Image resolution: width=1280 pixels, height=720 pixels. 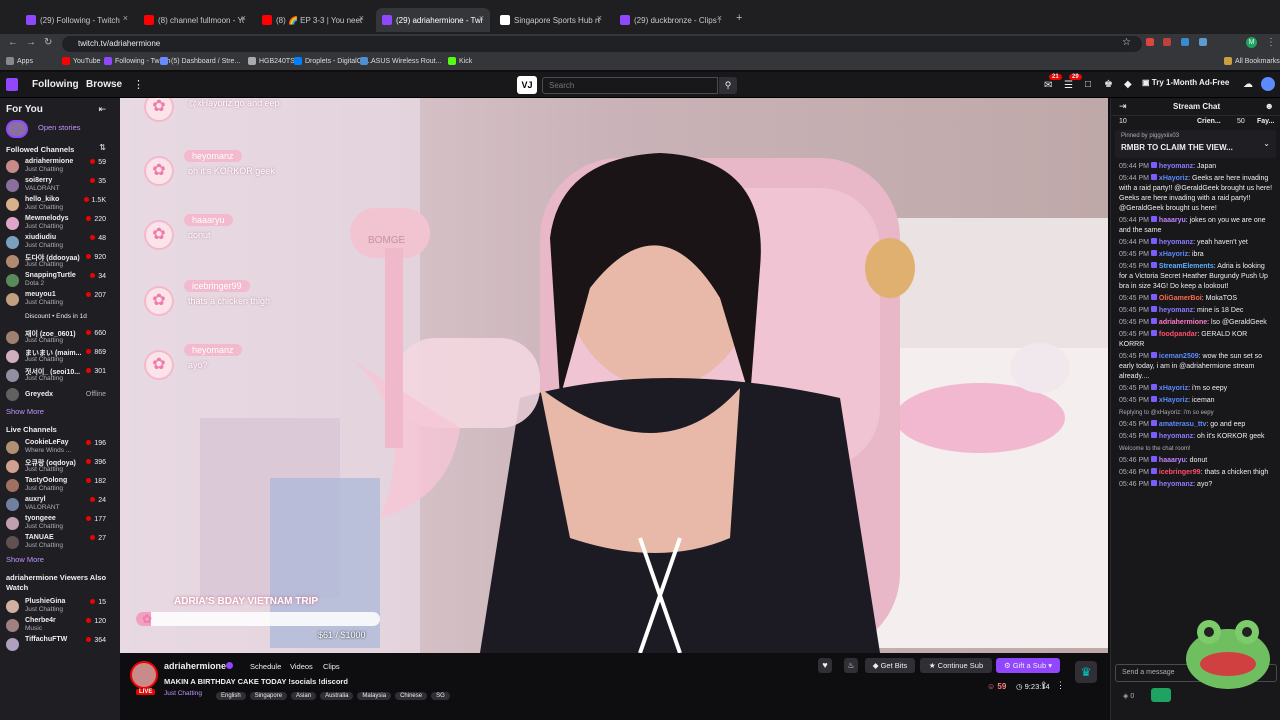 What do you see at coordinates (60, 375) in the screenshot?
I see `sidebar-channel: 젓서이_ (seoi10... Just Chatting 301` at bounding box center [60, 375].